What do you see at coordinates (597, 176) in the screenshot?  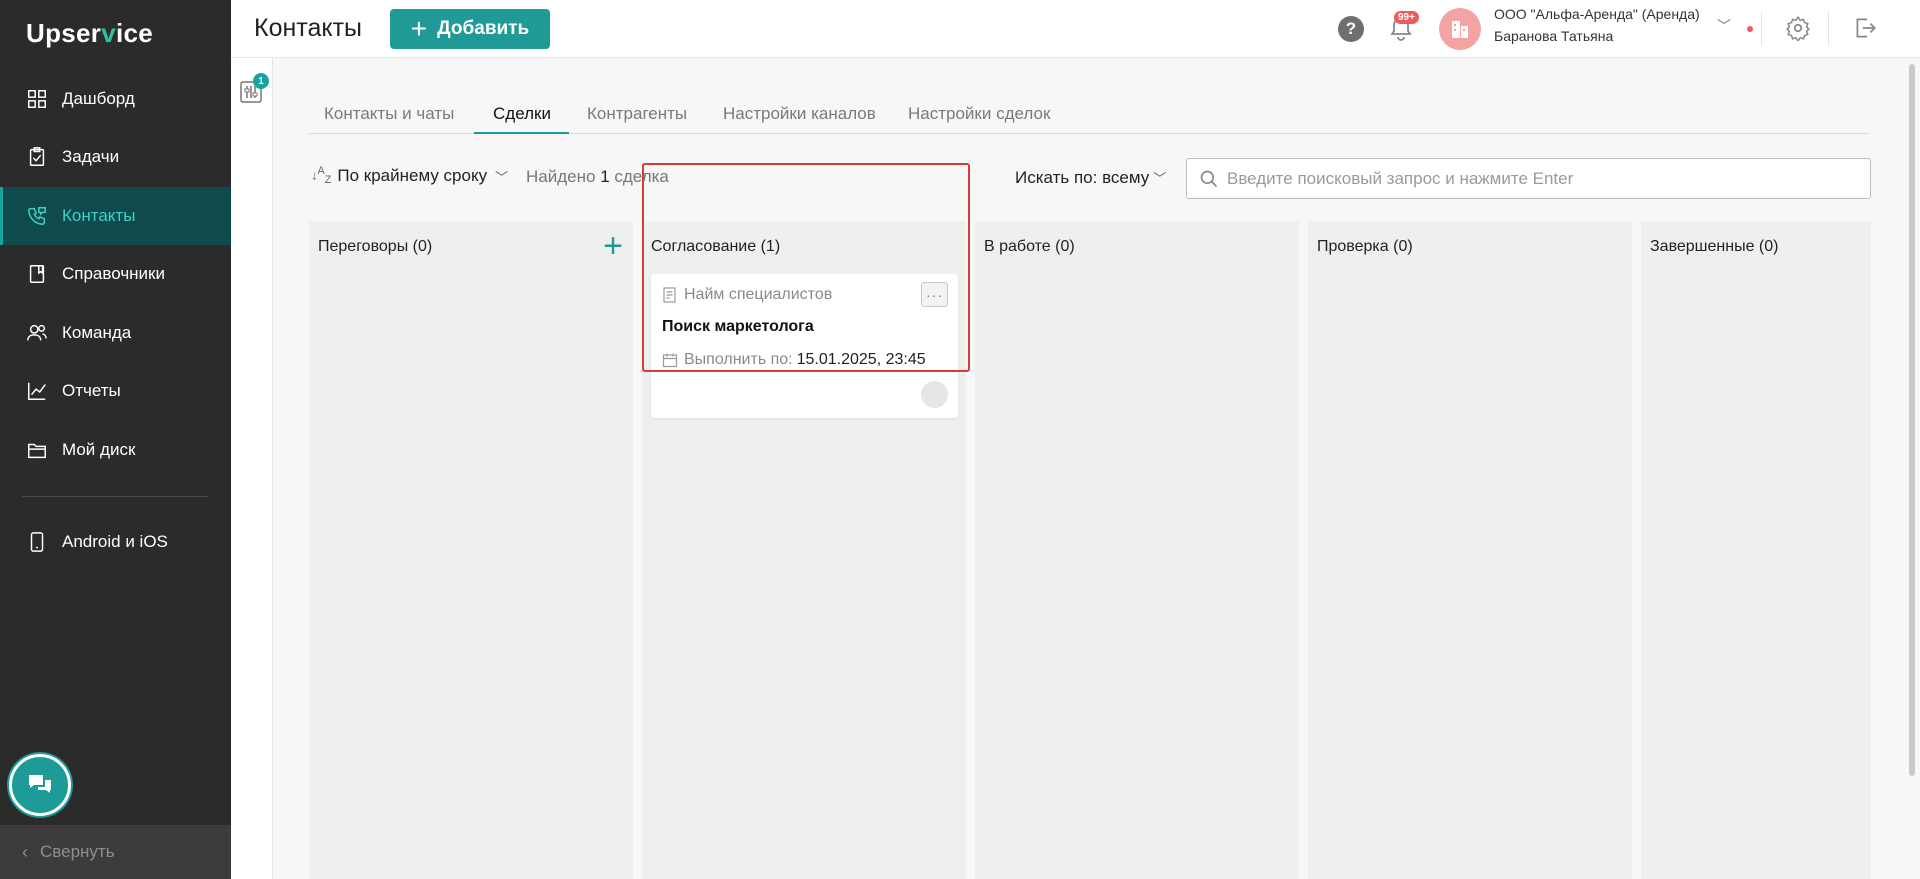 I see `results-count: Найдено 1 сделка` at bounding box center [597, 176].